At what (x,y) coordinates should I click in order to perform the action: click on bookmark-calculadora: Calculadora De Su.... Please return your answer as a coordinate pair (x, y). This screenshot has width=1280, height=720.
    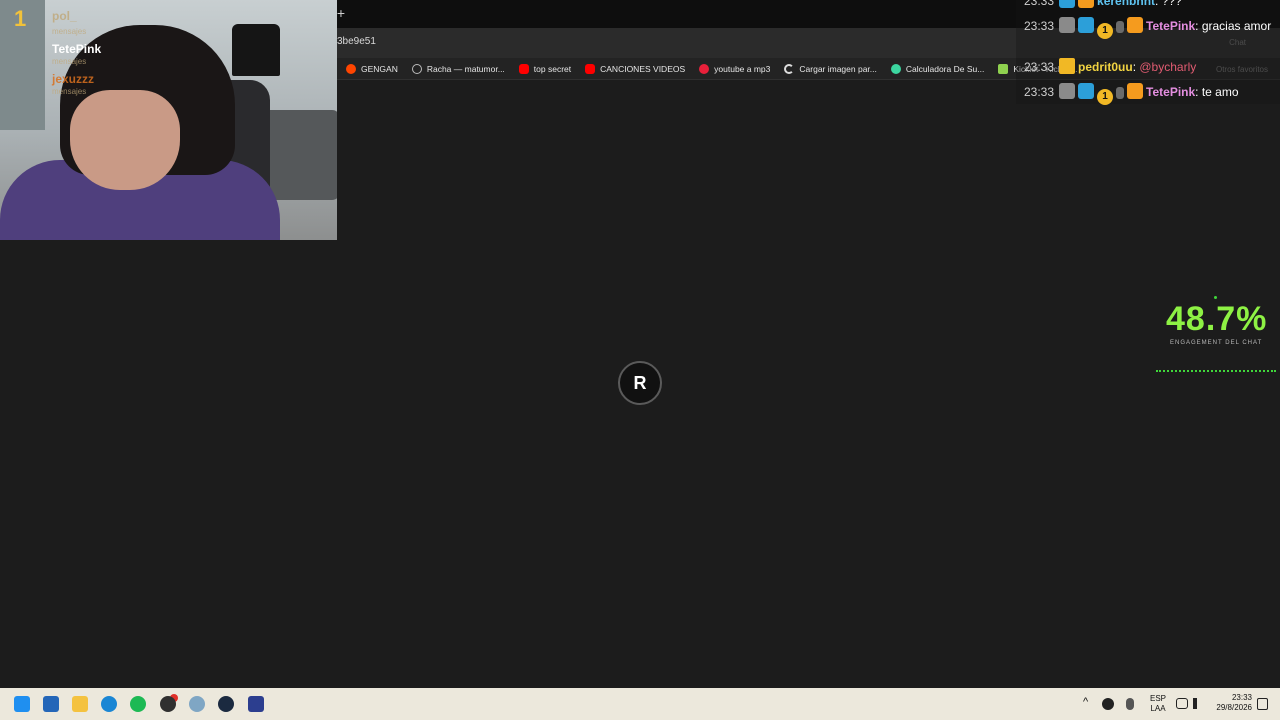
    Looking at the image, I should click on (937, 69).